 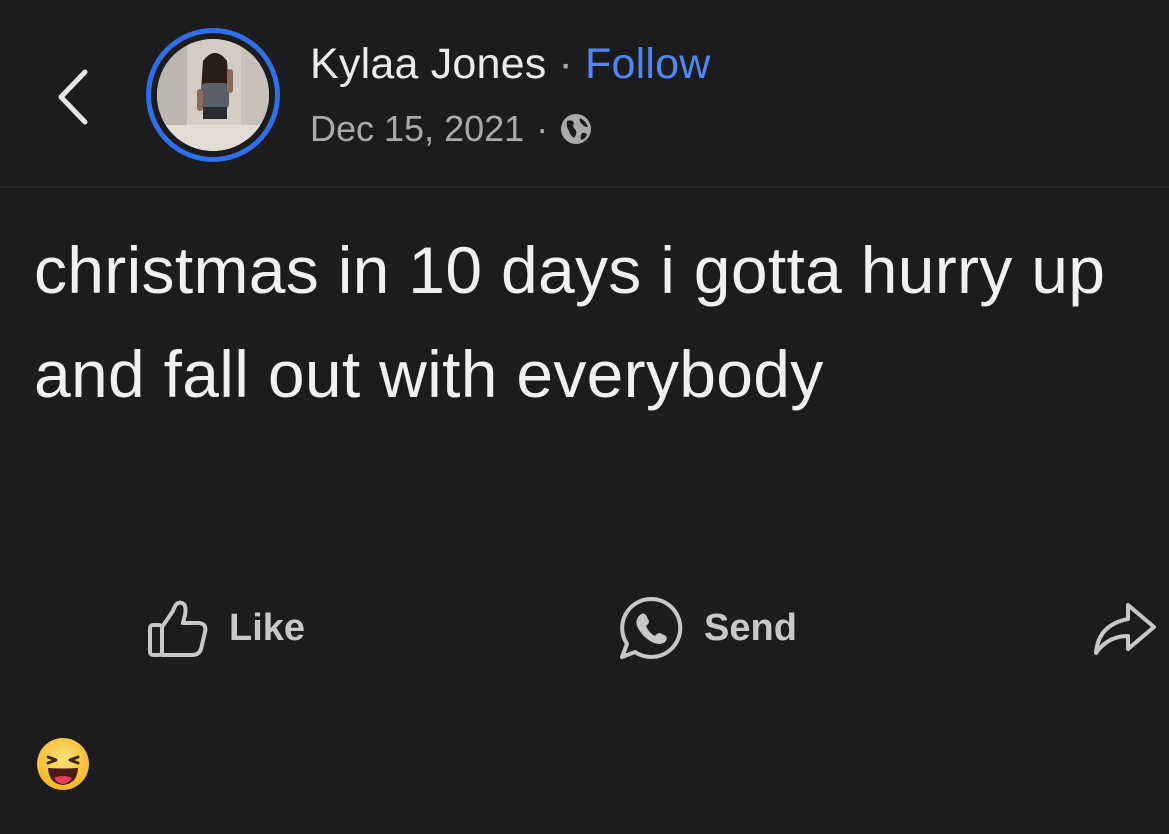 I want to click on like-button: Like, so click(x=225, y=628).